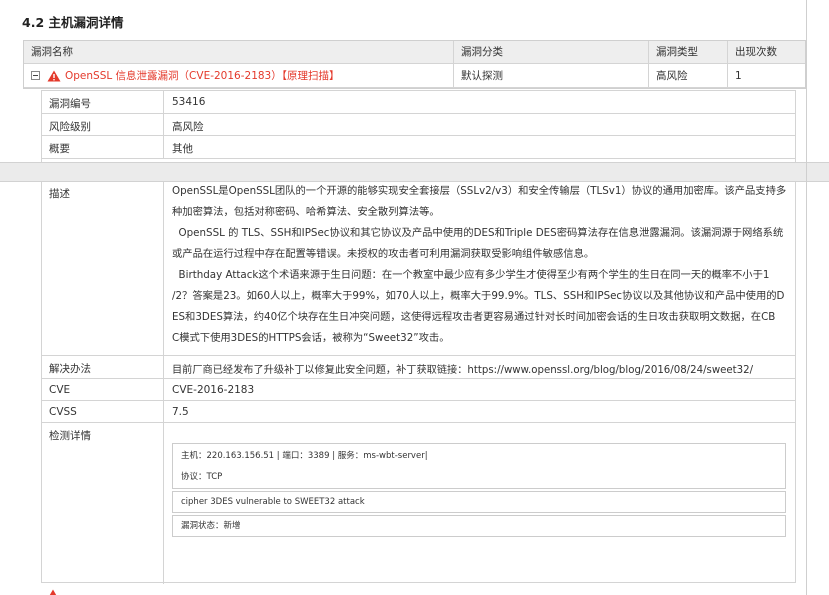 The height and width of the screenshot is (595, 829). I want to click on detail-label: 检测详情, so click(103, 503).